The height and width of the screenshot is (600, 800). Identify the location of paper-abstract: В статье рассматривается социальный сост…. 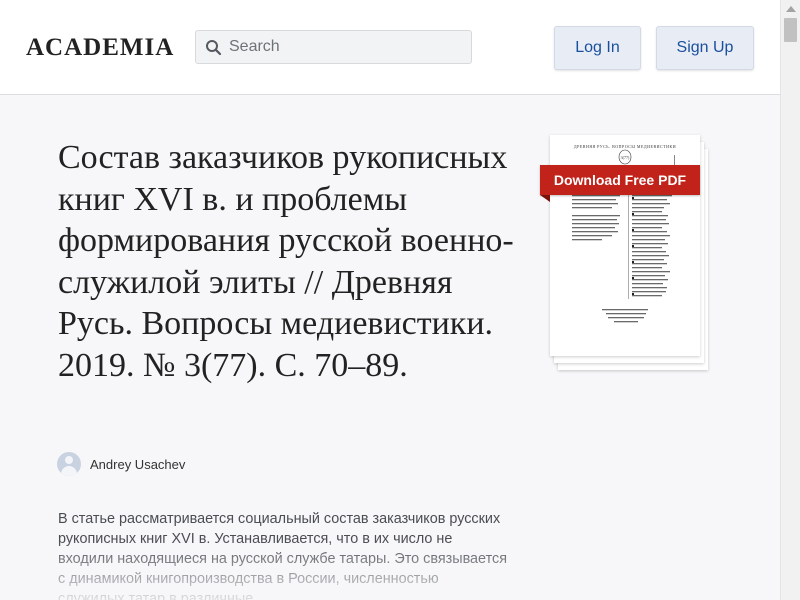
(283, 555).